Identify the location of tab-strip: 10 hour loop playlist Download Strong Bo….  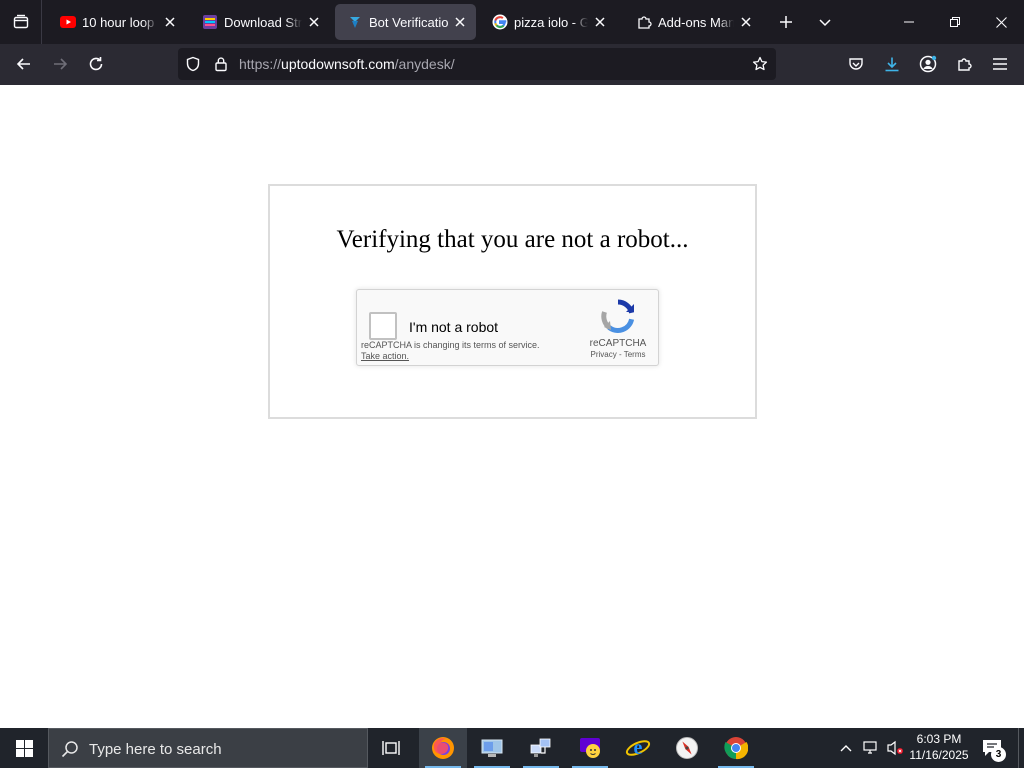
(512, 22).